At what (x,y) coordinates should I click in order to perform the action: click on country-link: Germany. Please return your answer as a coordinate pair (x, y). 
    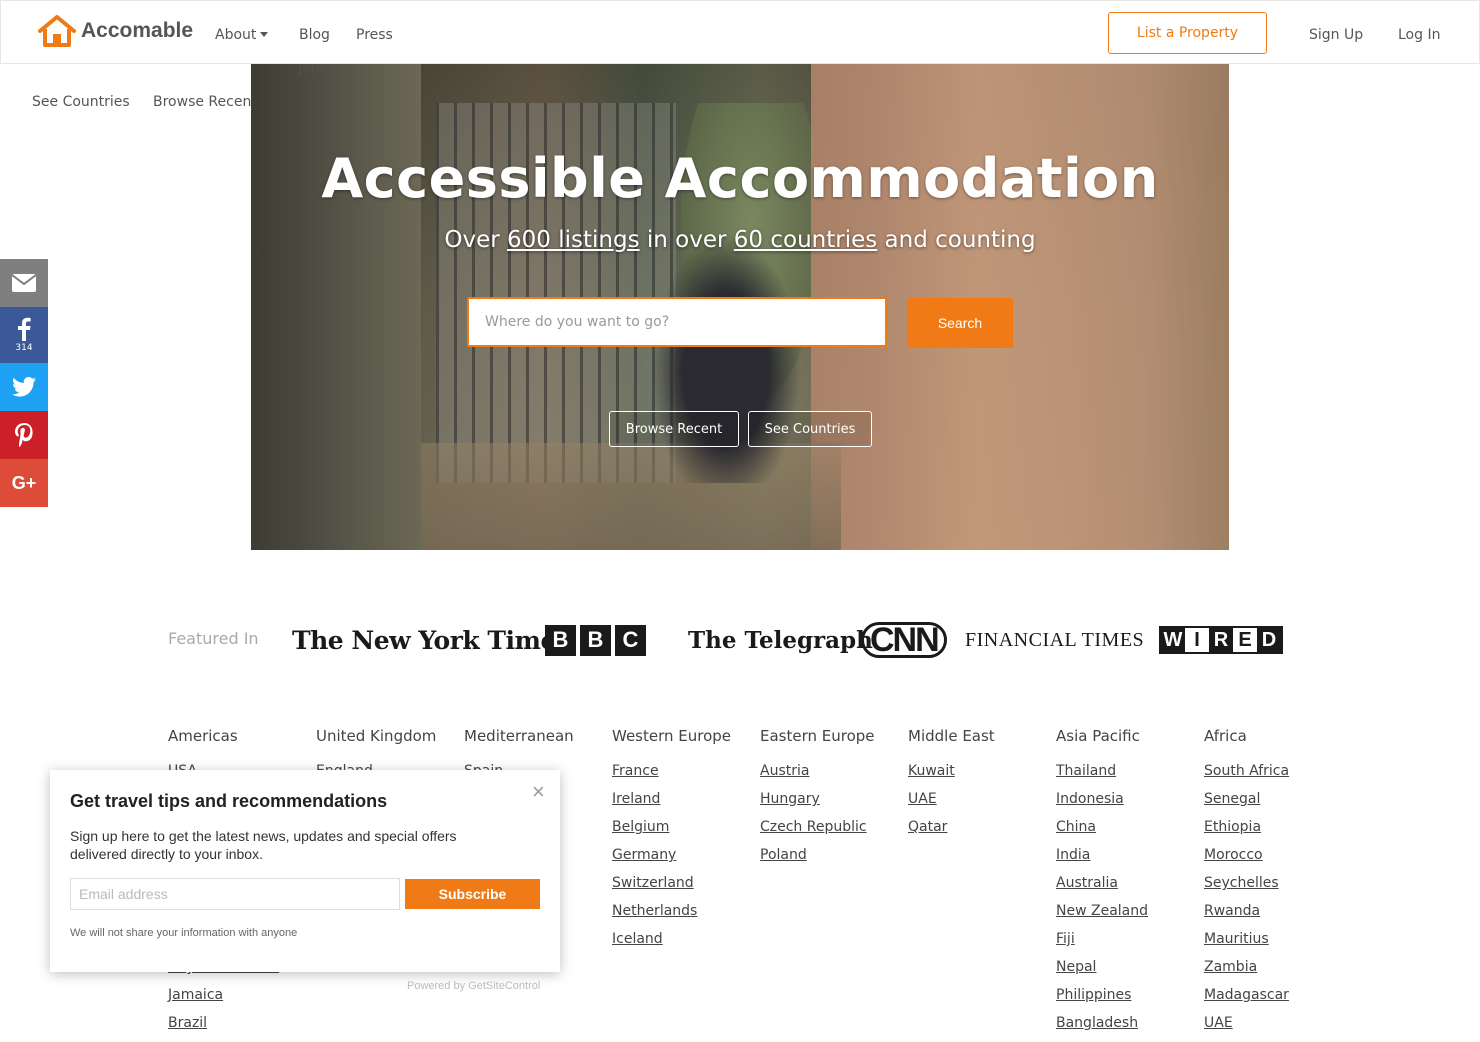
    Looking at the image, I should click on (686, 860).